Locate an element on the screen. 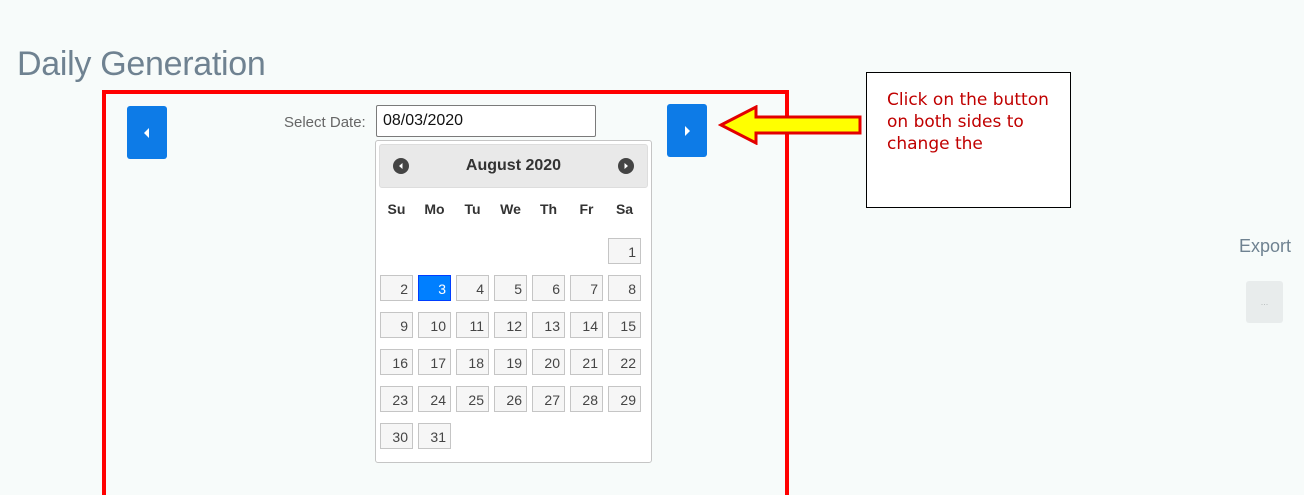 The width and height of the screenshot is (1304, 495). weekday-label: Fr is located at coordinates (586, 209).